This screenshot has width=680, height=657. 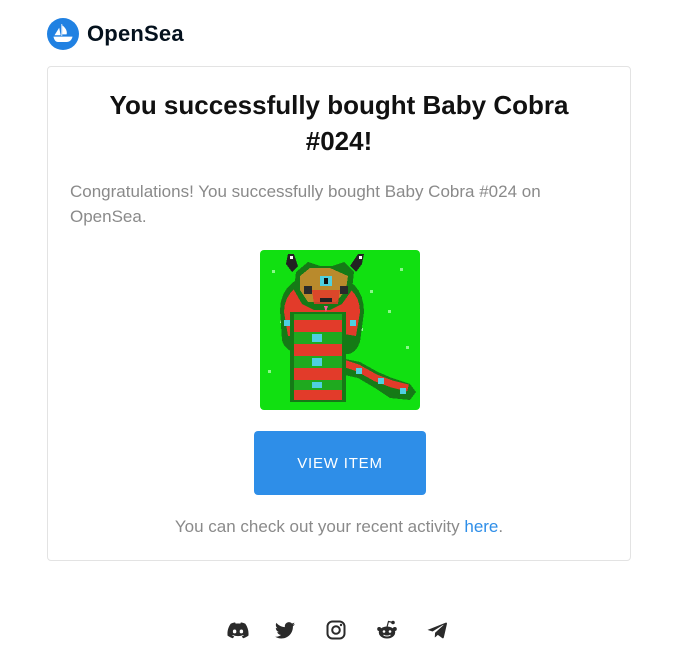 What do you see at coordinates (437, 630) in the screenshot?
I see `telegram-icon` at bounding box center [437, 630].